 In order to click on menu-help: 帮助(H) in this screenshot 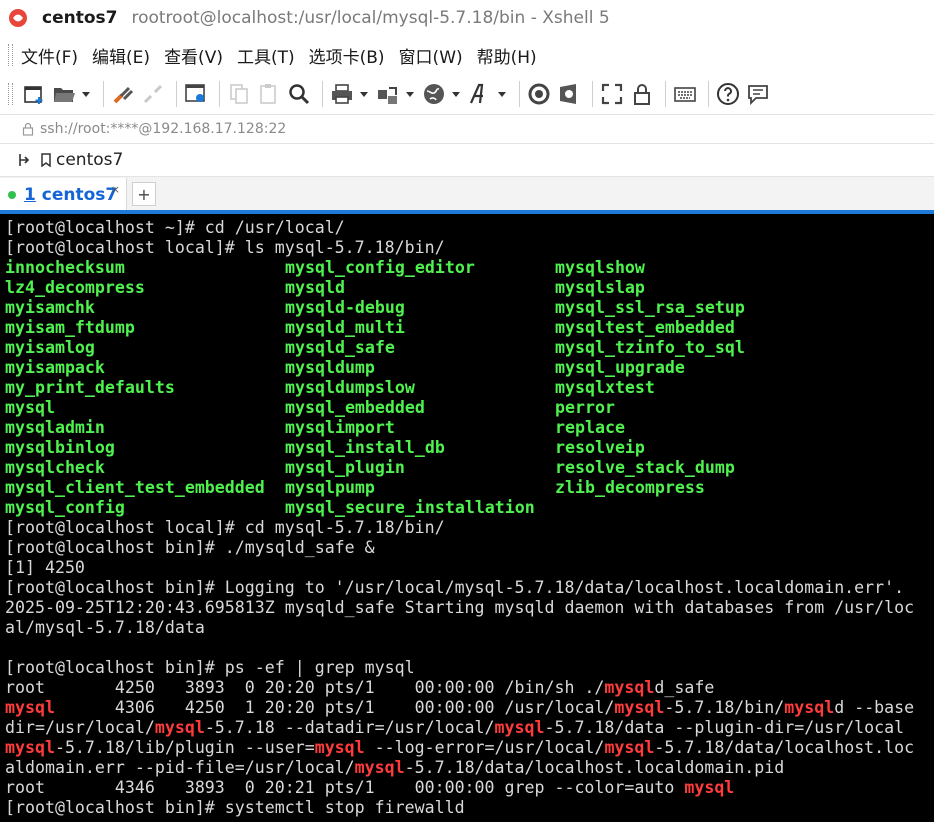, I will do `click(507, 55)`.